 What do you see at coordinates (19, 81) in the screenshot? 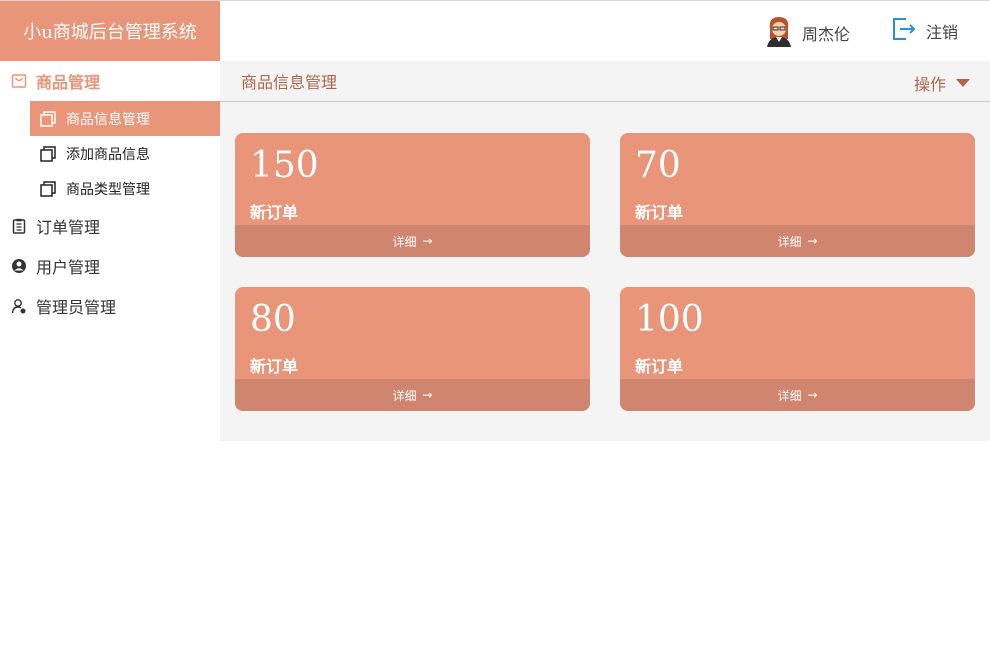
I see `bag-icon` at bounding box center [19, 81].